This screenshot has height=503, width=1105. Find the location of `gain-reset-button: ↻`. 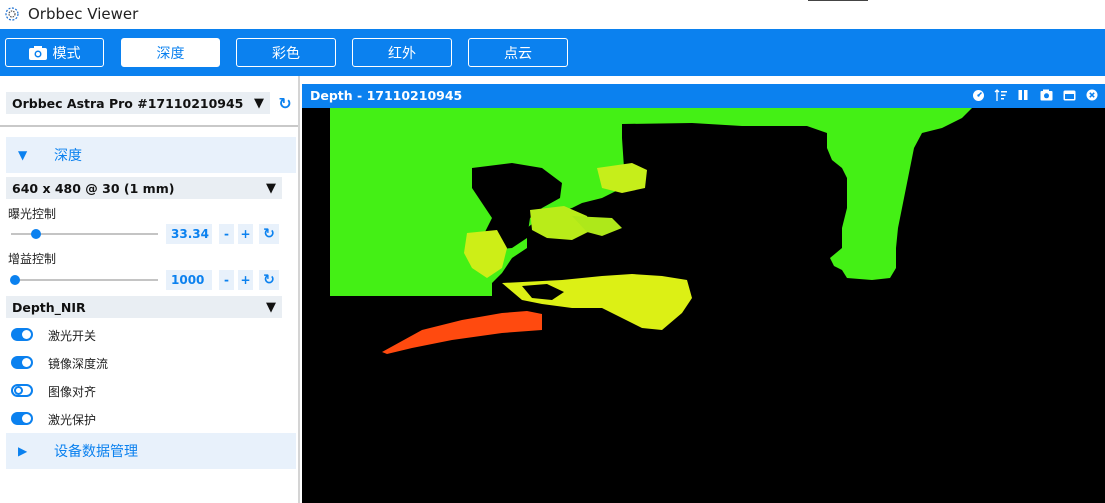

gain-reset-button: ↻ is located at coordinates (269, 280).